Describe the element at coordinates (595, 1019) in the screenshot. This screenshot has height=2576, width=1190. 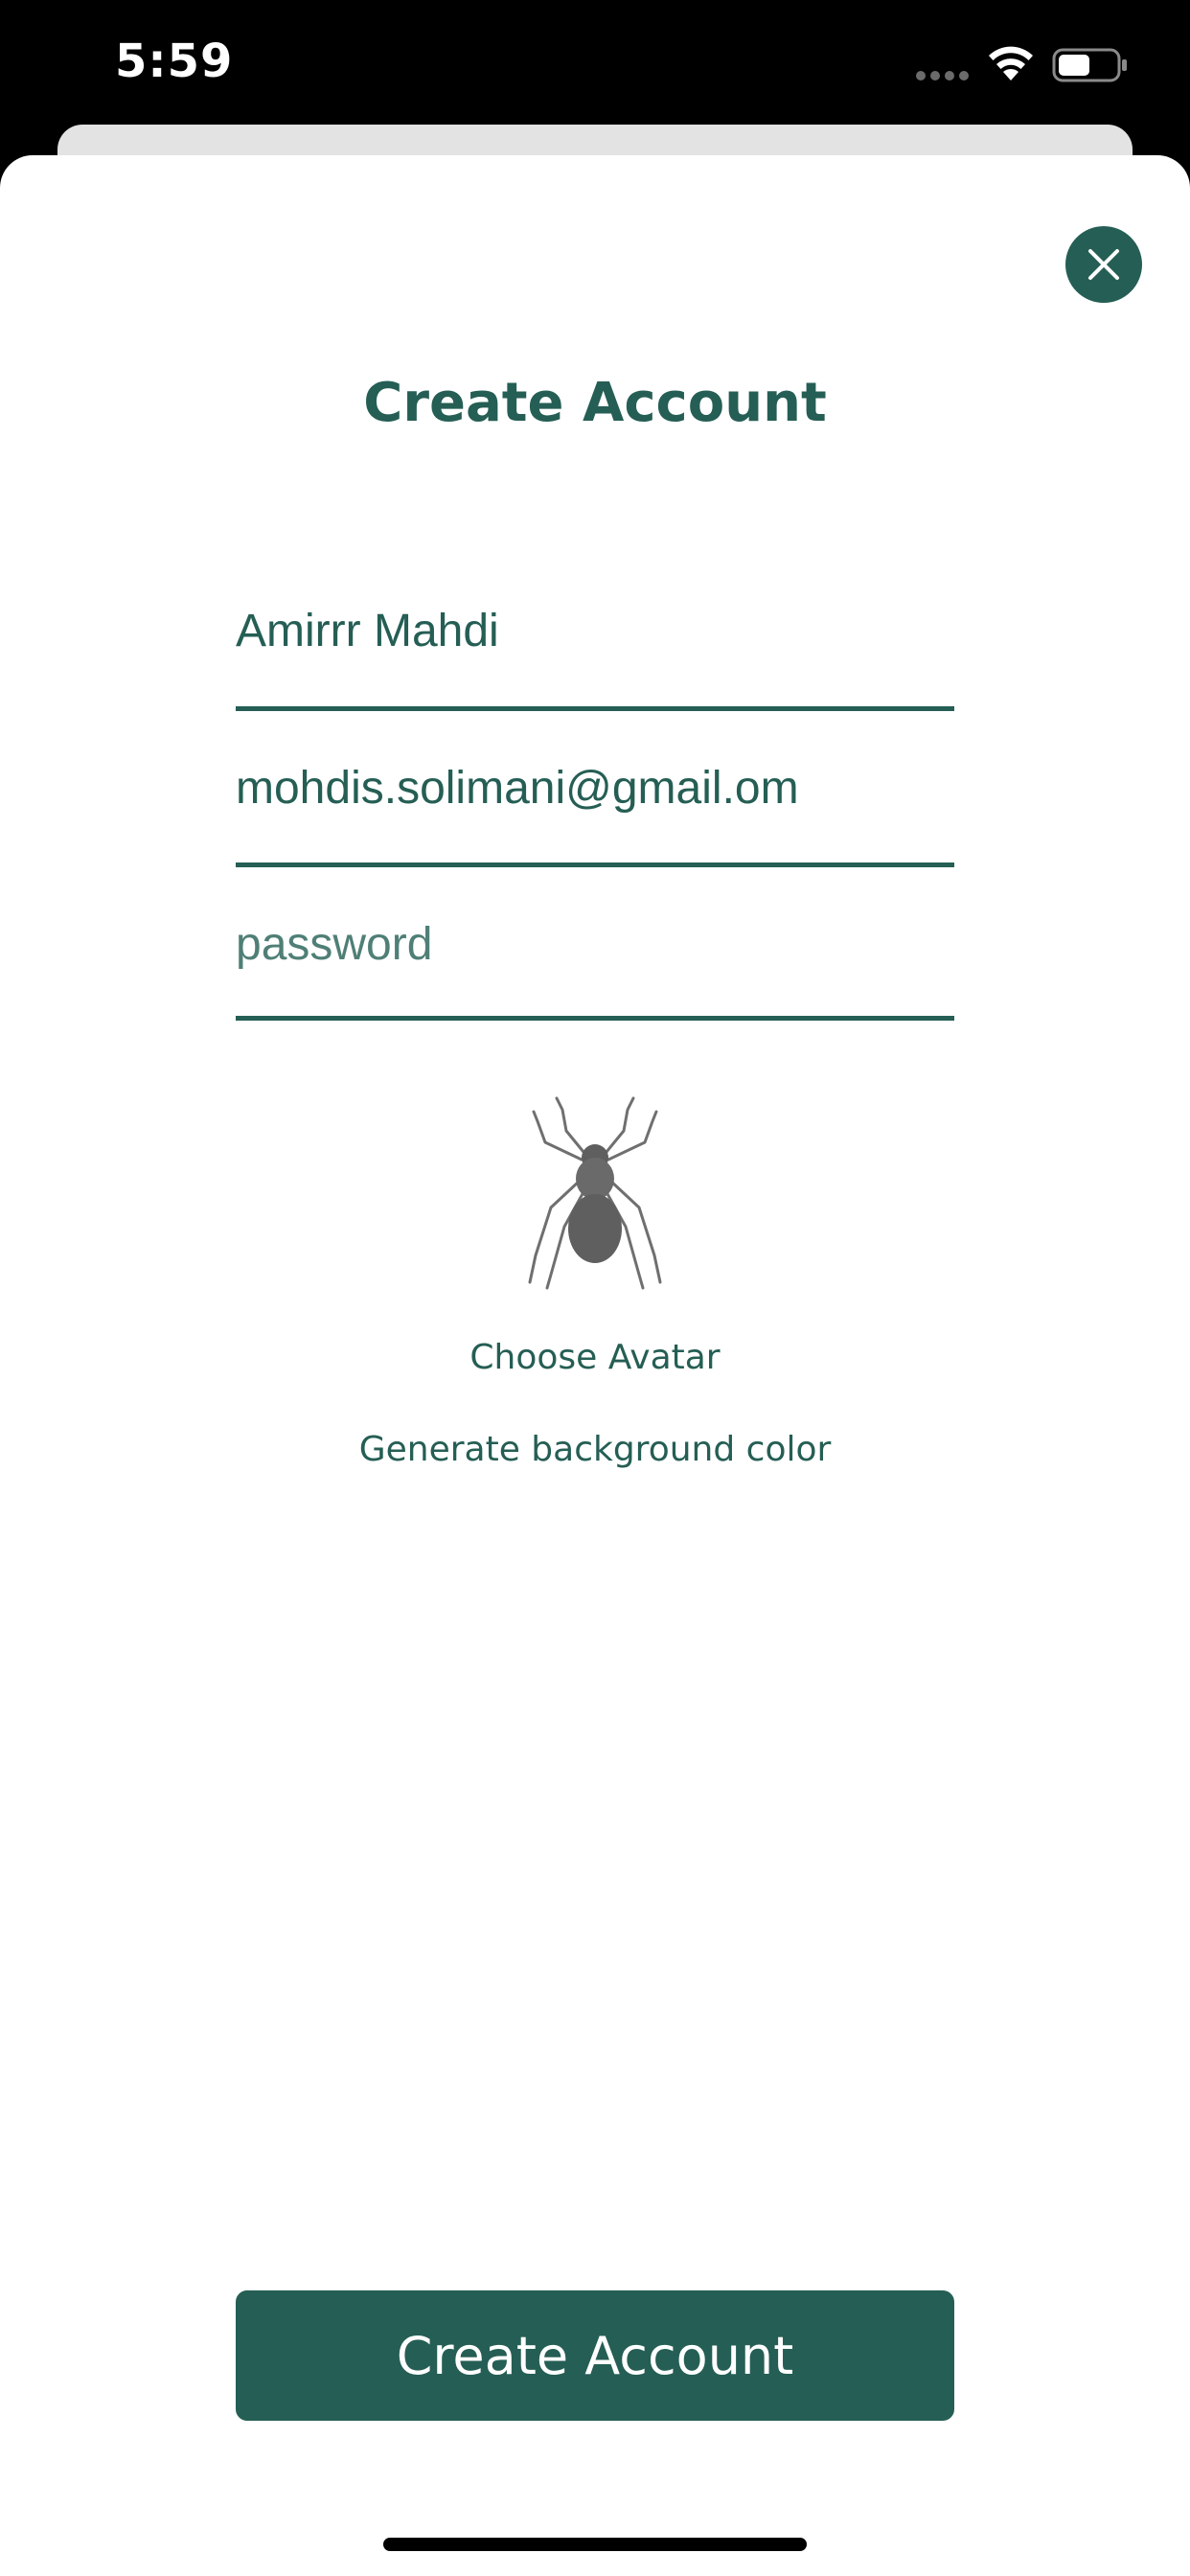
I see `password-field-underline` at that location.